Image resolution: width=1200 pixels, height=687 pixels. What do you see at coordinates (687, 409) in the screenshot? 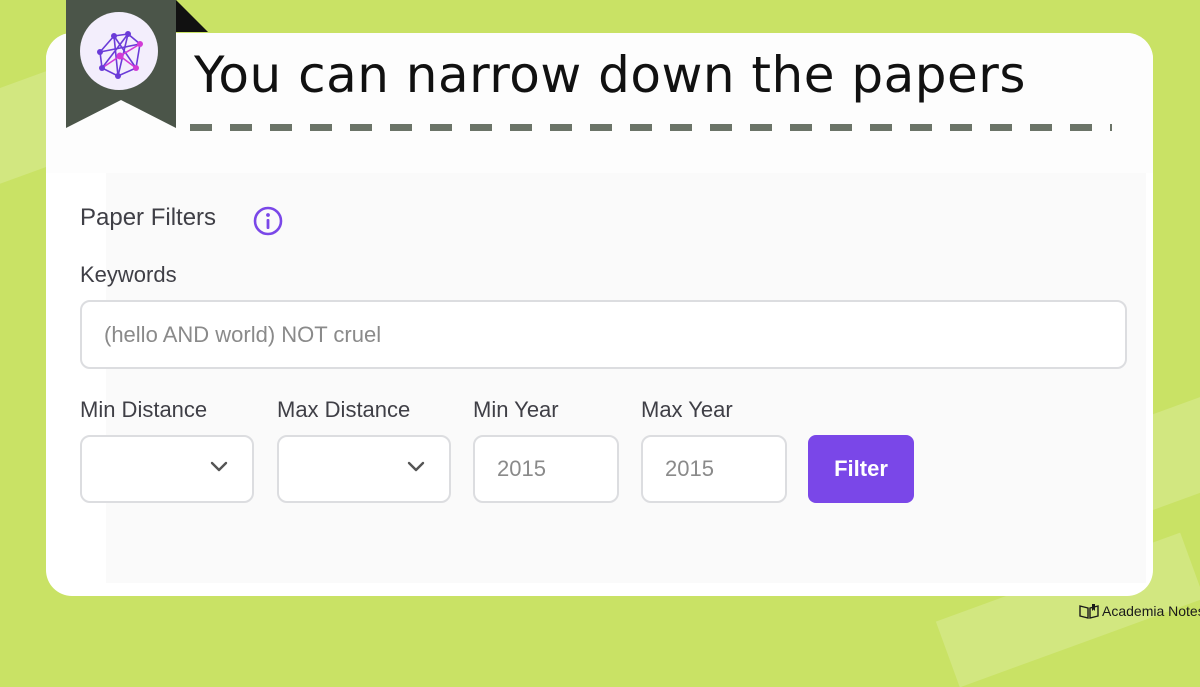
I see `max-year-label: Max Year` at bounding box center [687, 409].